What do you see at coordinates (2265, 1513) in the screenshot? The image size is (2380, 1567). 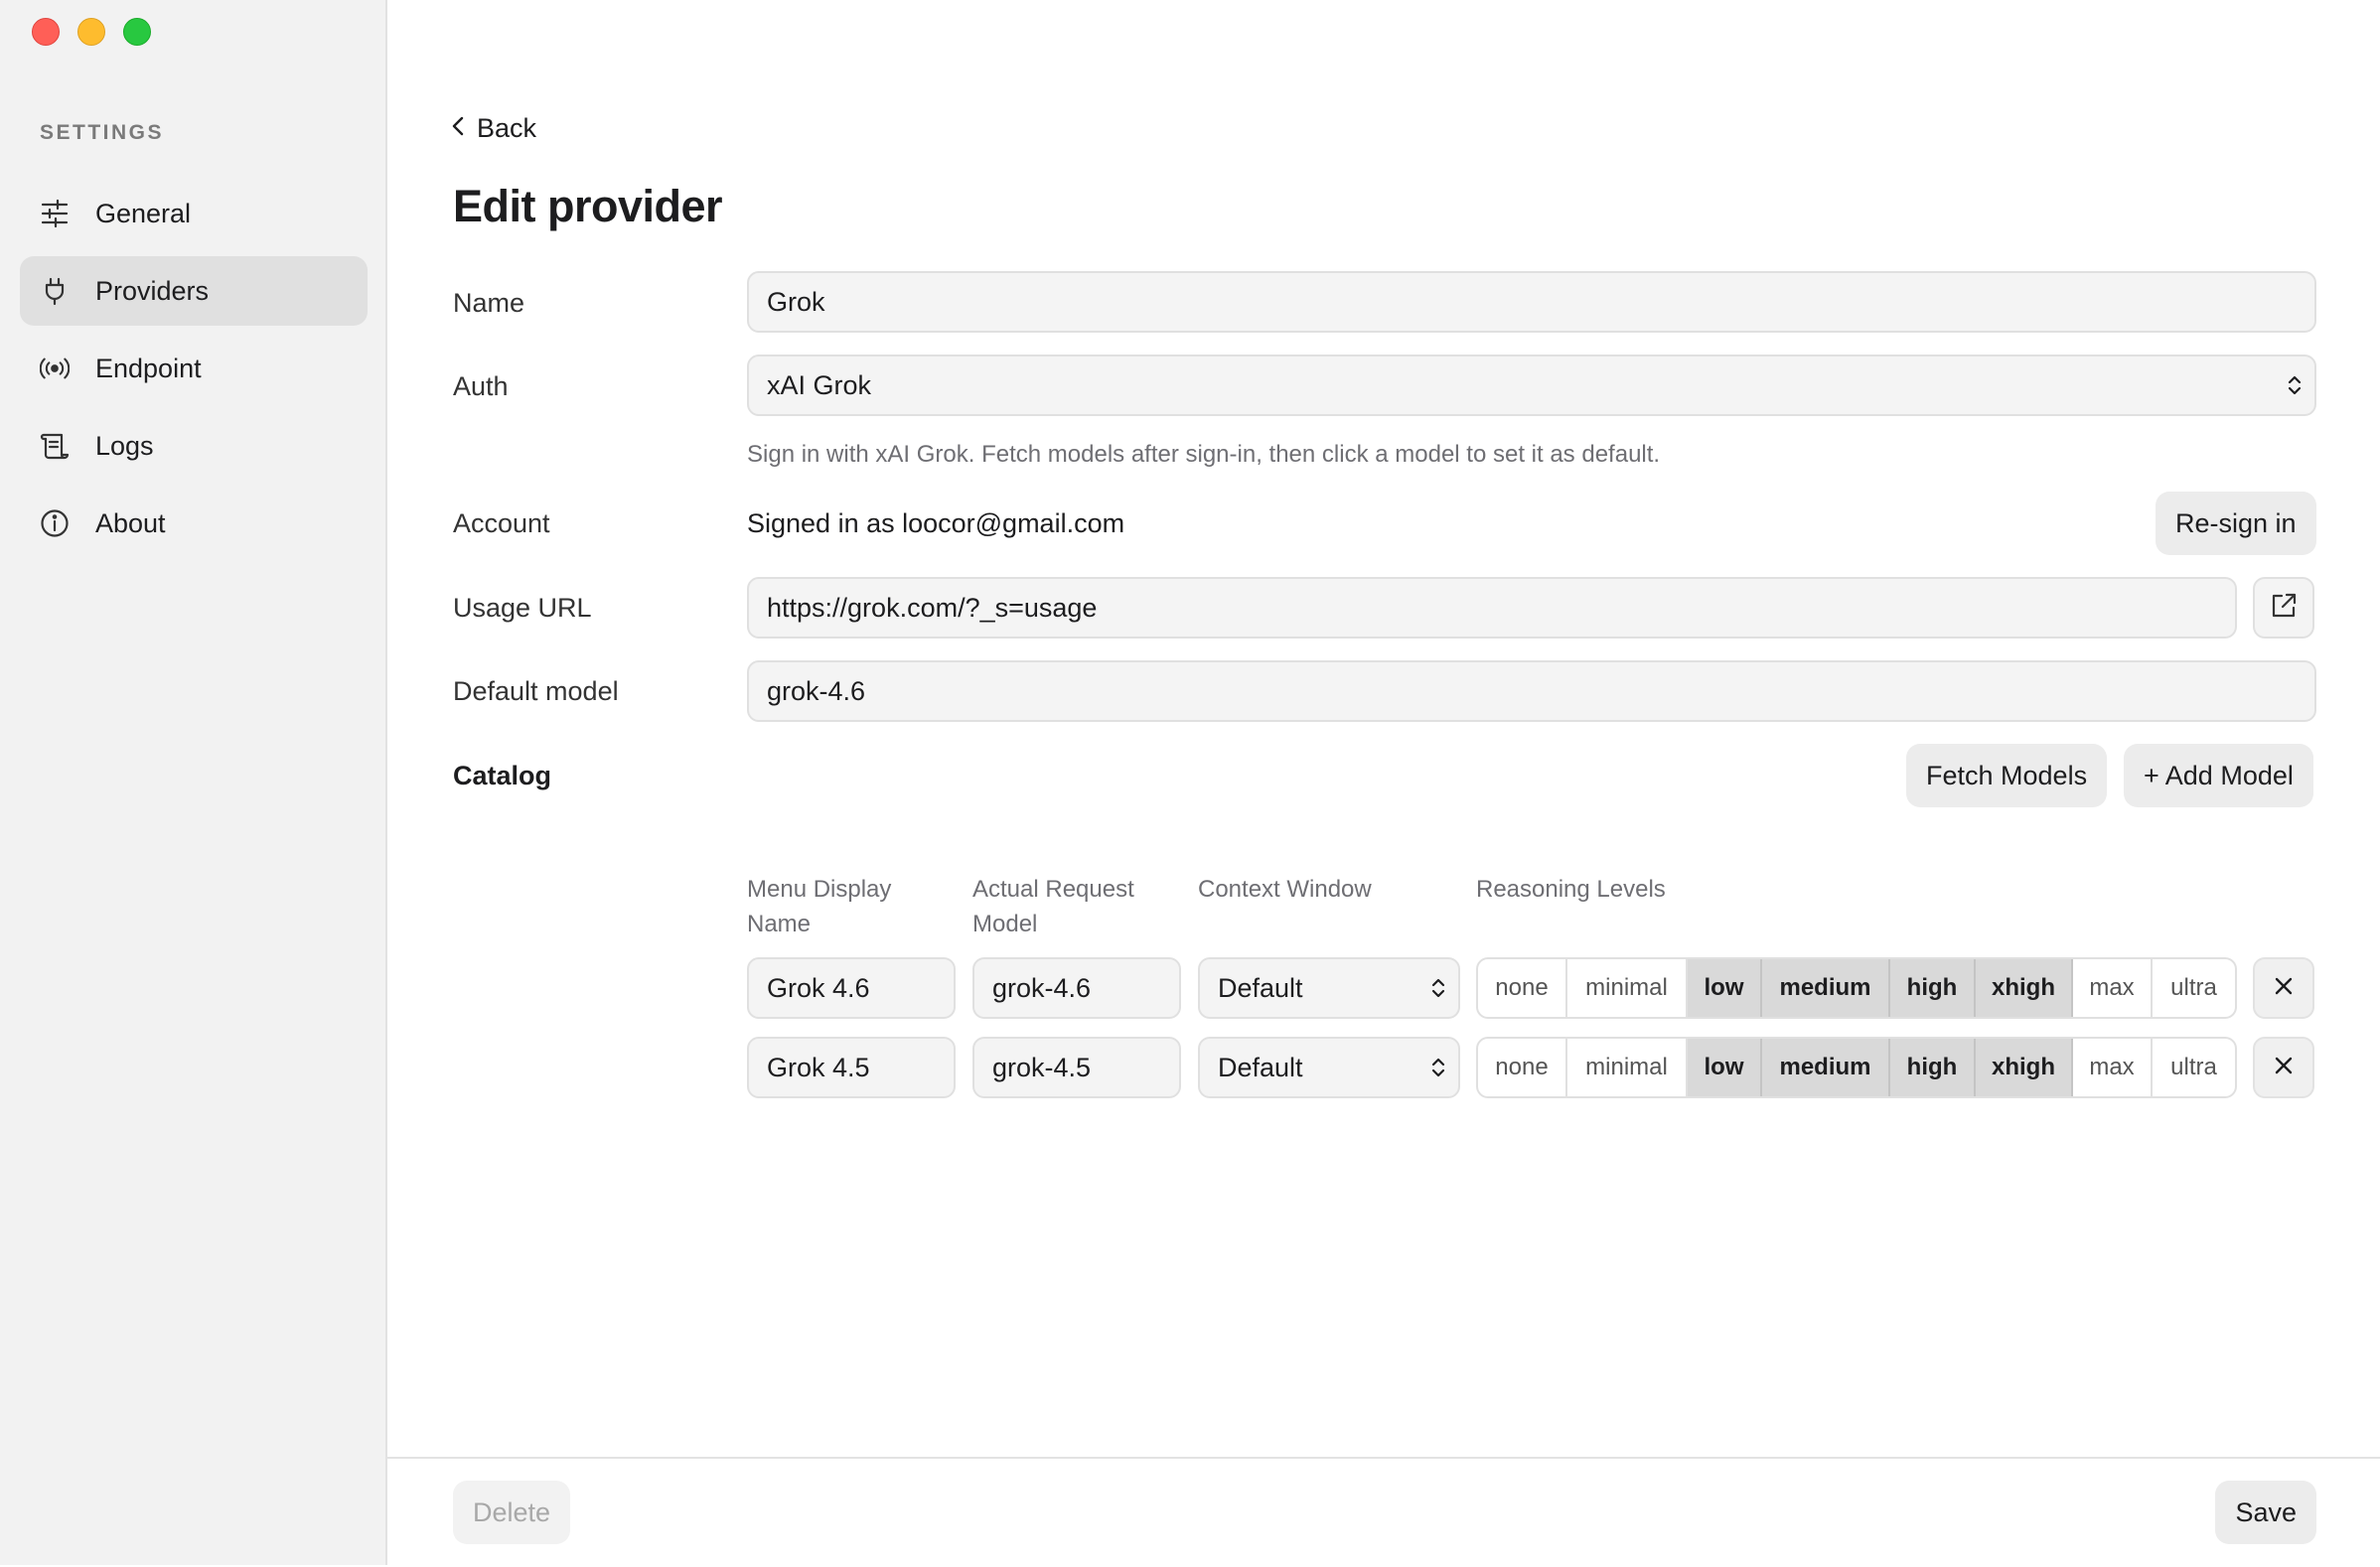 I see `save-button: Save` at bounding box center [2265, 1513].